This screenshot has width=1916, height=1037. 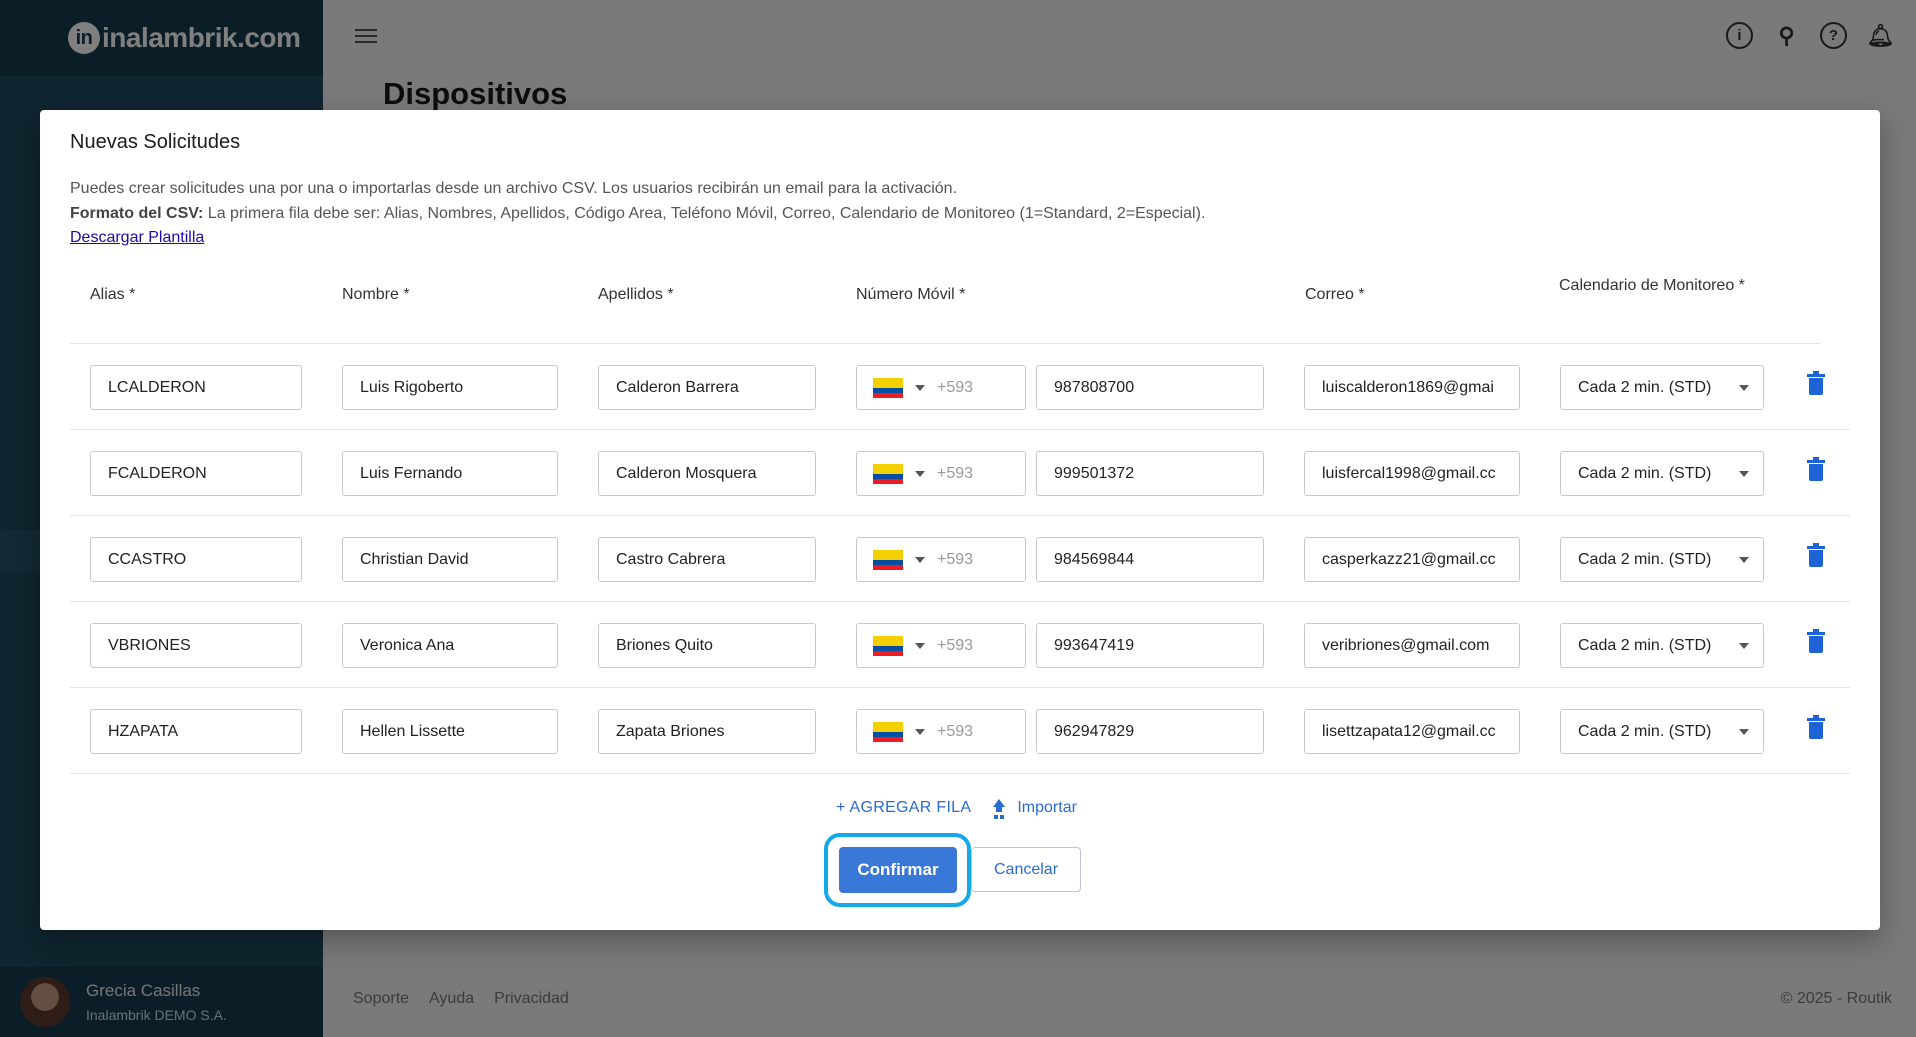 What do you see at coordinates (196, 731) in the screenshot?
I see `alias-input: HZAPATA` at bounding box center [196, 731].